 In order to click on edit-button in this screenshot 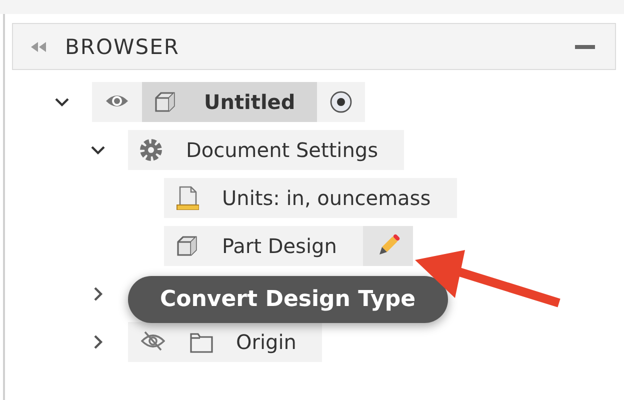, I will do `click(387, 246)`.